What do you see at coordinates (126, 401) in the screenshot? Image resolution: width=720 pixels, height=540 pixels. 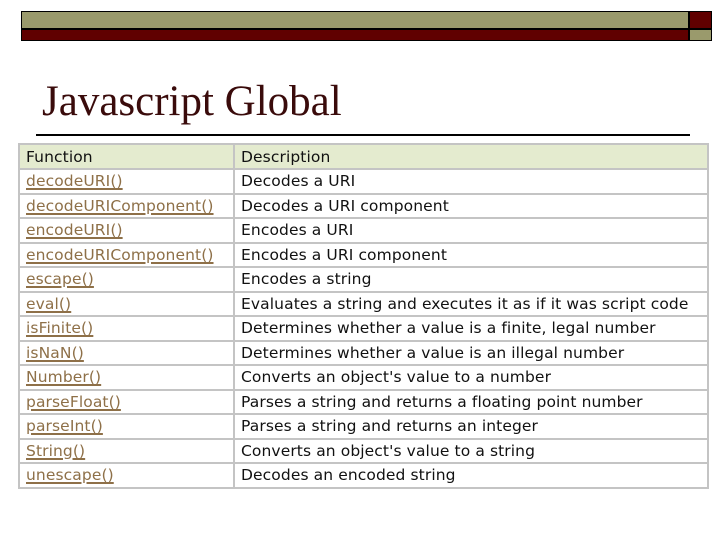 I see `function-cell: parseFloat()` at bounding box center [126, 401].